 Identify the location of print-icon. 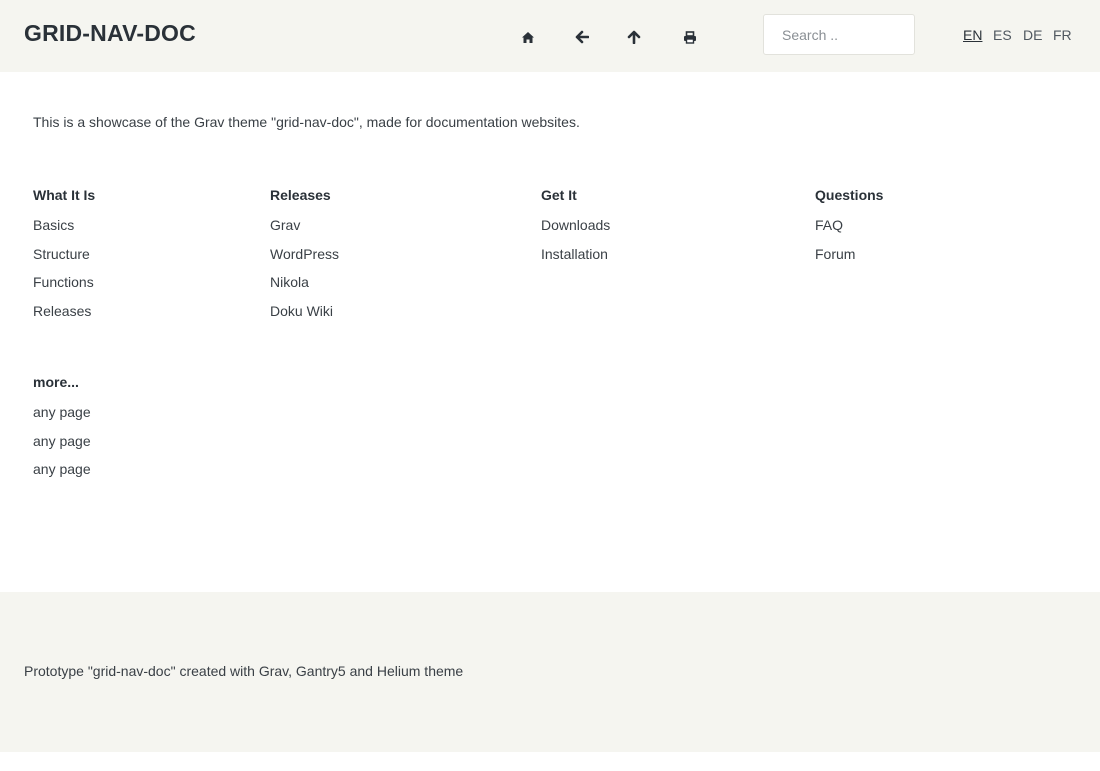
(690, 37).